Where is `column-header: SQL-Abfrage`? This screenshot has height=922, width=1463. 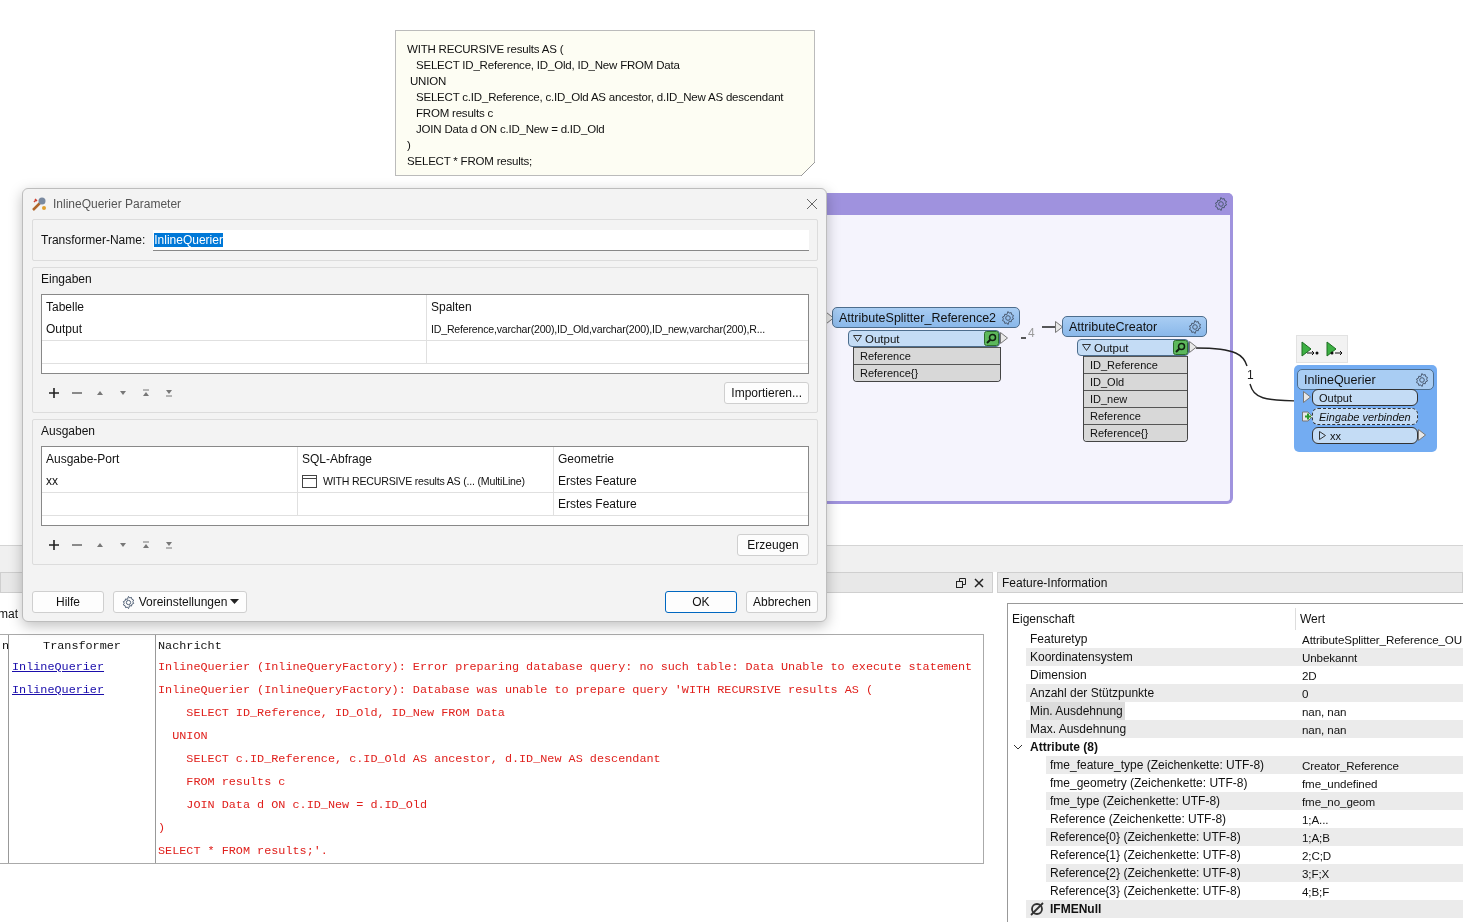 column-header: SQL-Abfrage is located at coordinates (425, 458).